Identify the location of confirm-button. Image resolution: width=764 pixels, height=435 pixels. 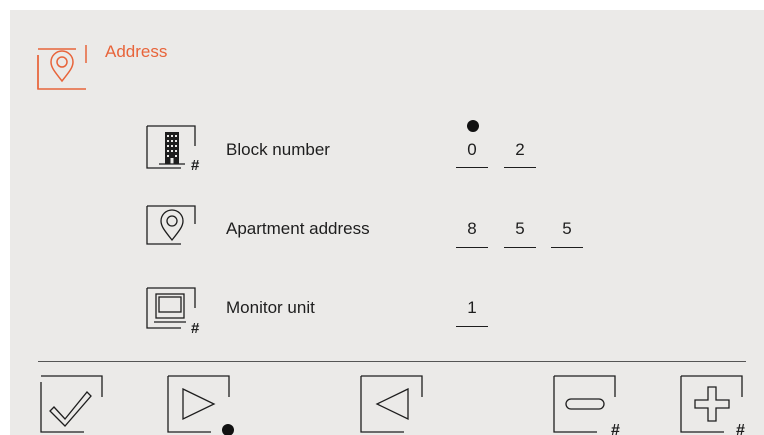
(72, 404).